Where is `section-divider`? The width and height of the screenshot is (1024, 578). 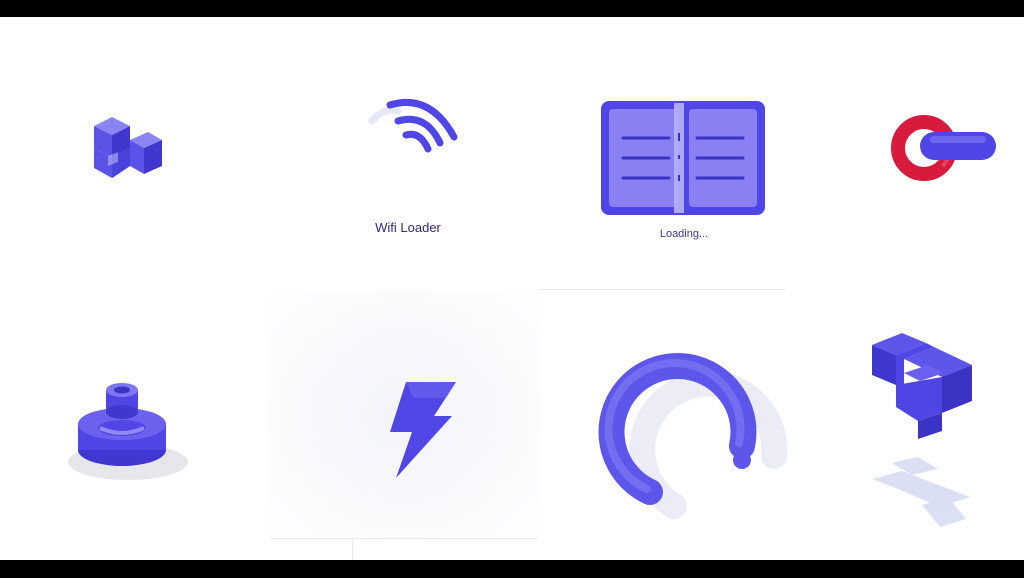 section-divider is located at coordinates (662, 289).